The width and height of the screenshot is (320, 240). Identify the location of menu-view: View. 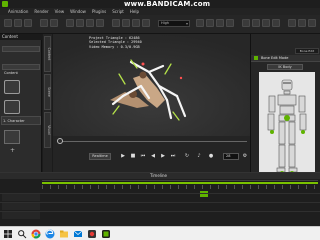
(60, 11).